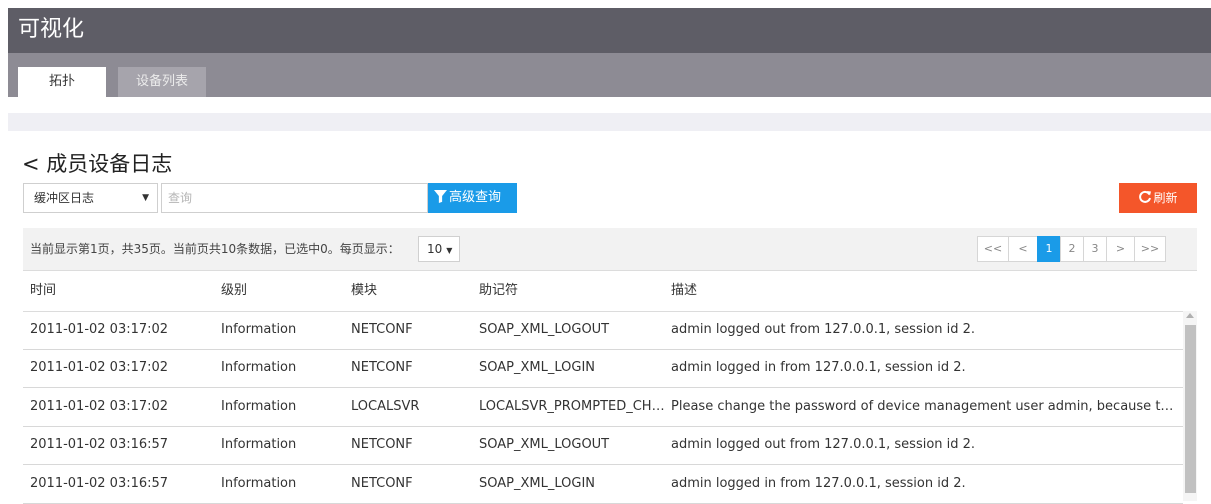  What do you see at coordinates (162, 82) in the screenshot?
I see `tab-device-list: 设备列表` at bounding box center [162, 82].